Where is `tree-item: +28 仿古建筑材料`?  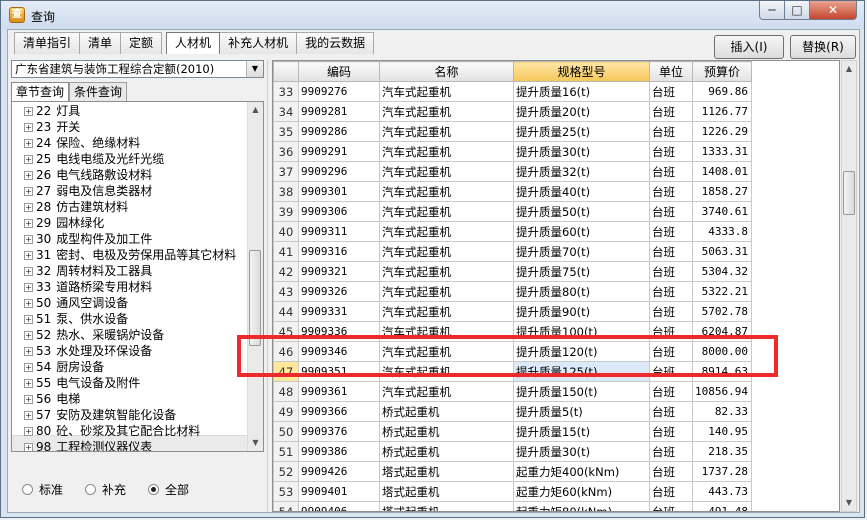
tree-item: +28 仿古建筑材料 is located at coordinates (76, 207).